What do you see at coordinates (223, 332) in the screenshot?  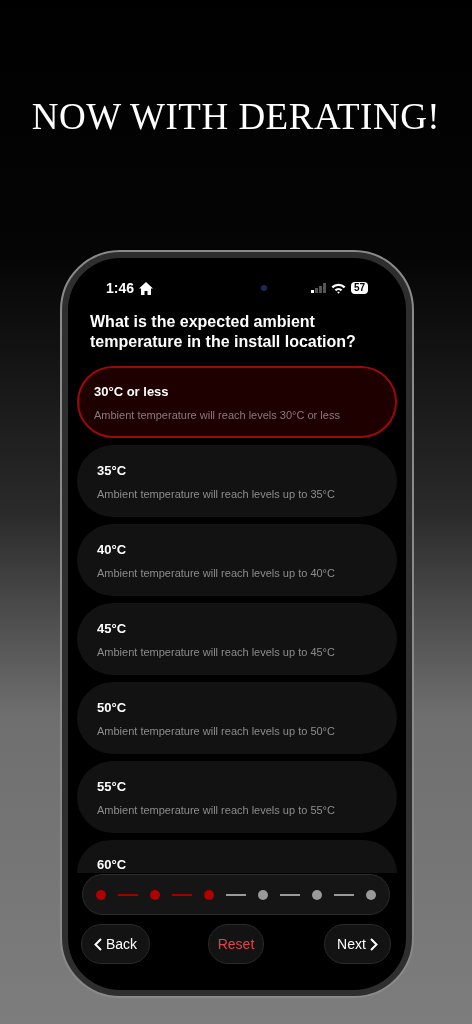 I see `question-text: What is the expected ambient temperature in the install location?` at bounding box center [223, 332].